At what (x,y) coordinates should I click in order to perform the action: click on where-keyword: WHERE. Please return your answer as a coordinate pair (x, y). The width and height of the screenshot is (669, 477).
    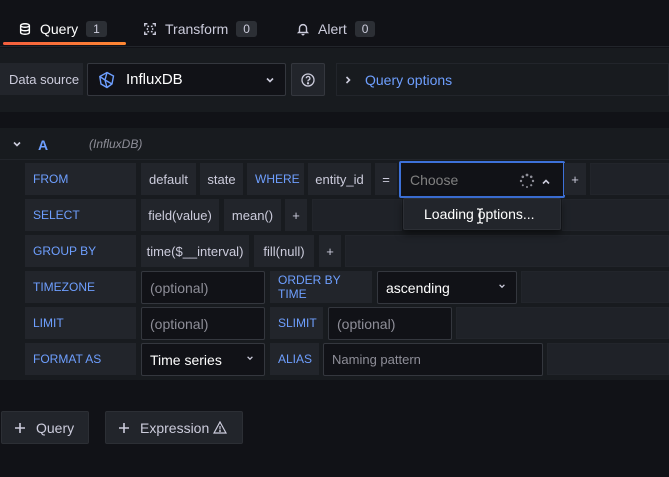
    Looking at the image, I should click on (275, 179).